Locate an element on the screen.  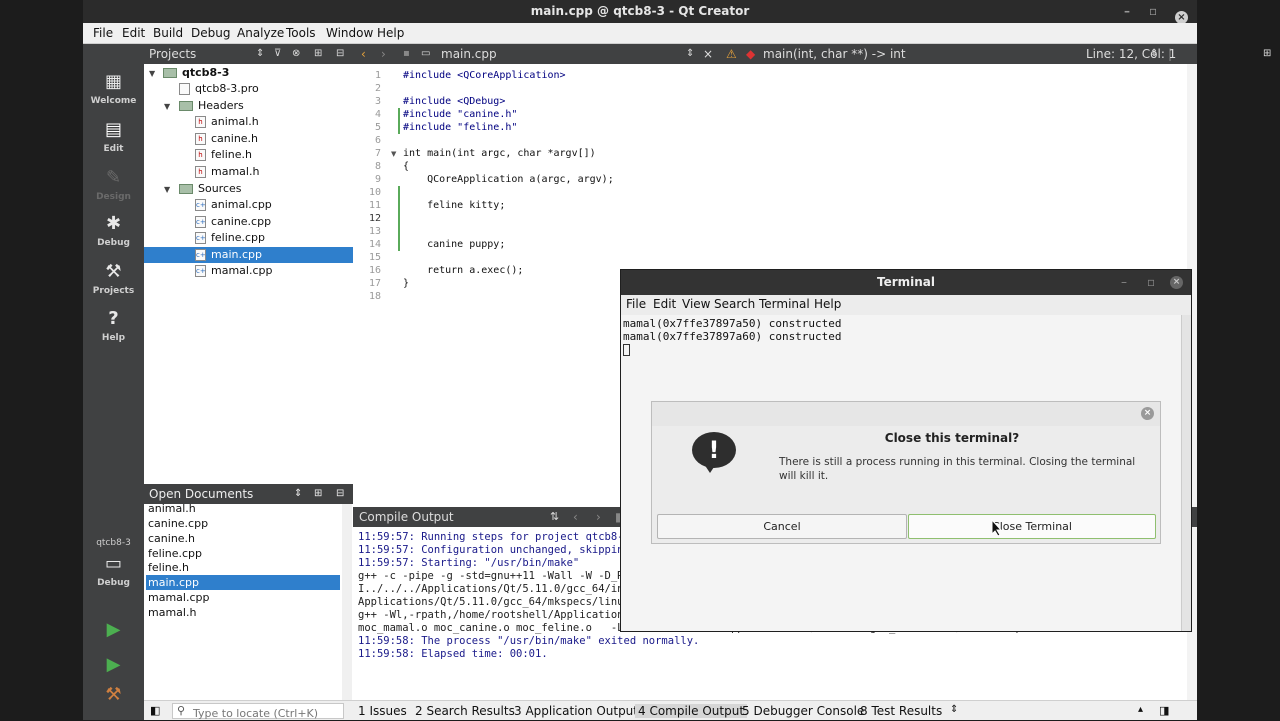
filter-icon: ⊽ is located at coordinates (277, 54).